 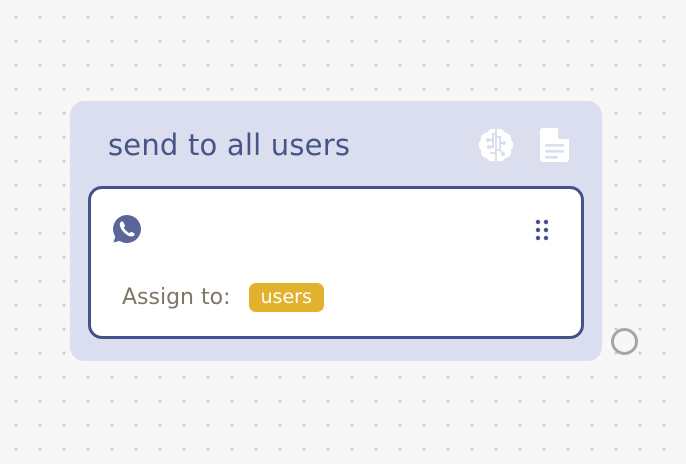 What do you see at coordinates (554, 145) in the screenshot?
I see `document-icon` at bounding box center [554, 145].